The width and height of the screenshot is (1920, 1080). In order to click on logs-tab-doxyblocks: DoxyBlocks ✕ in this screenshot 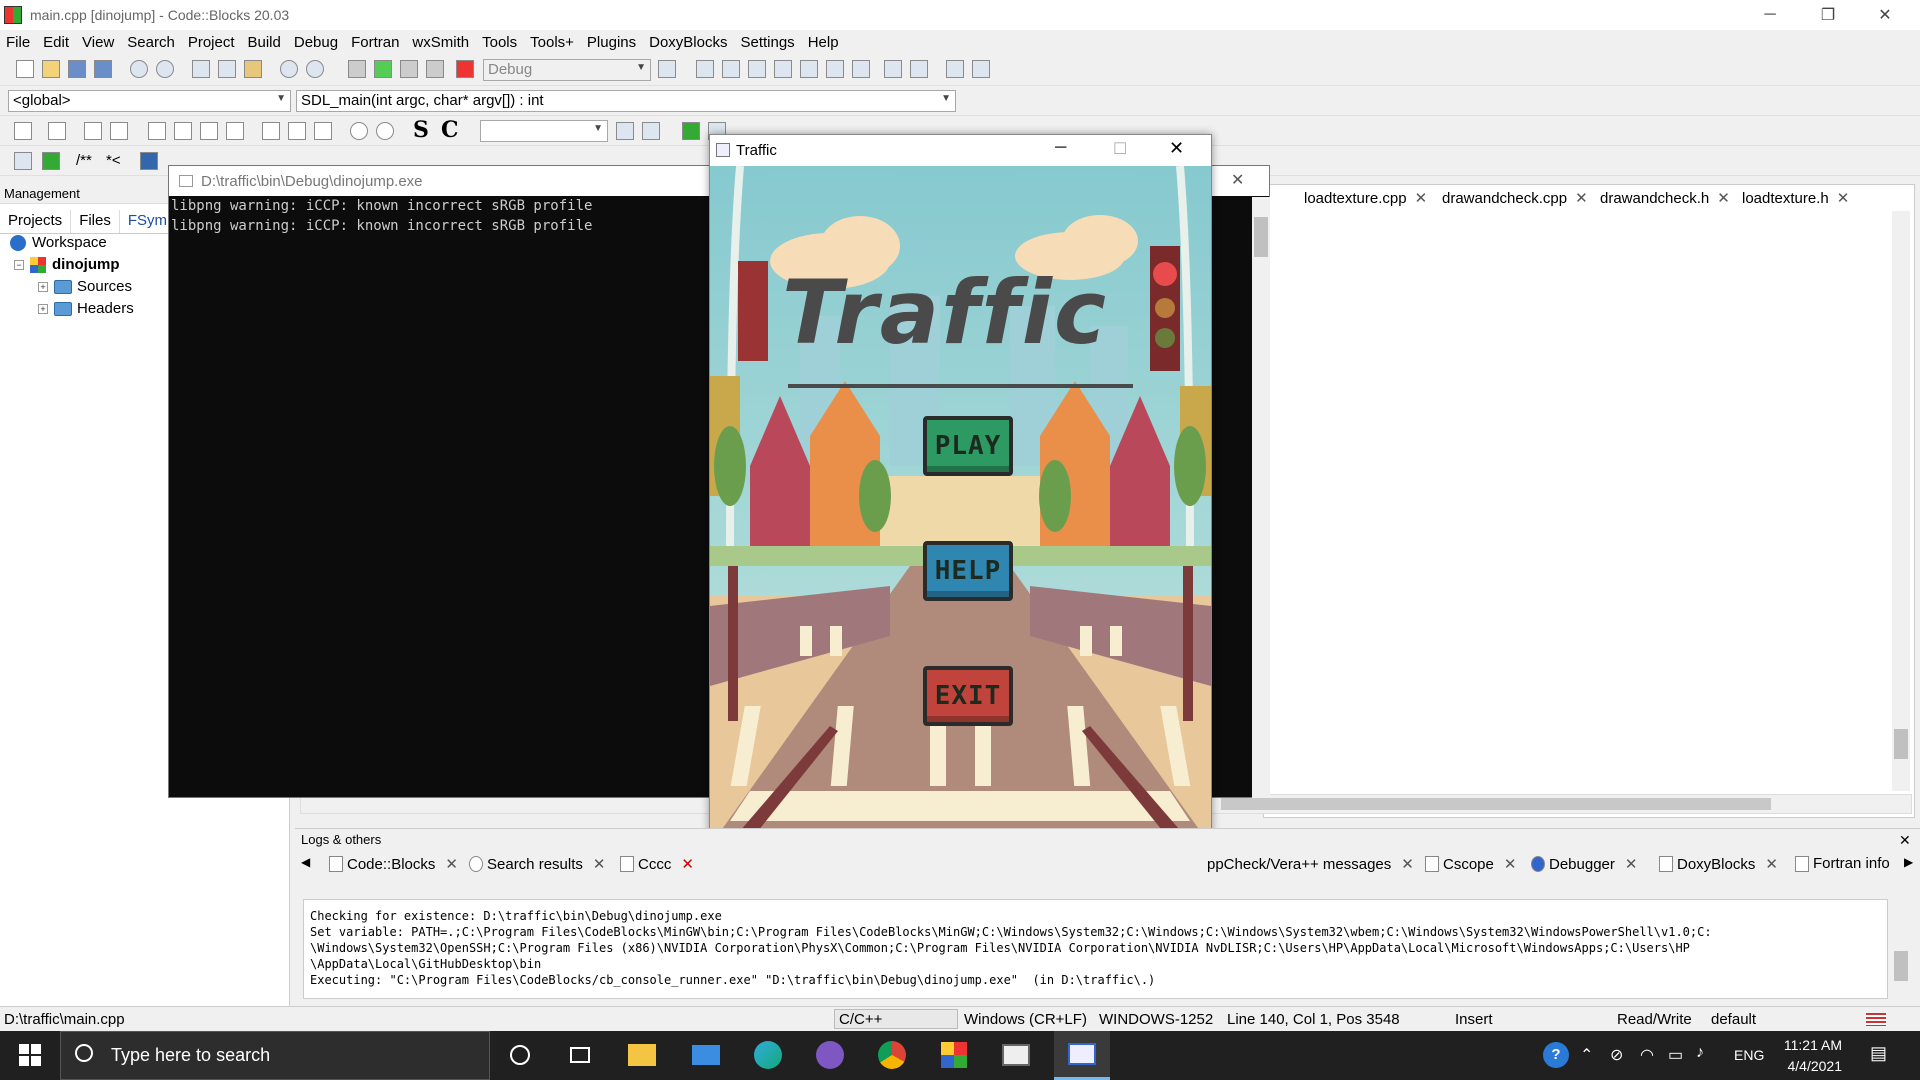, I will do `click(1718, 864)`.